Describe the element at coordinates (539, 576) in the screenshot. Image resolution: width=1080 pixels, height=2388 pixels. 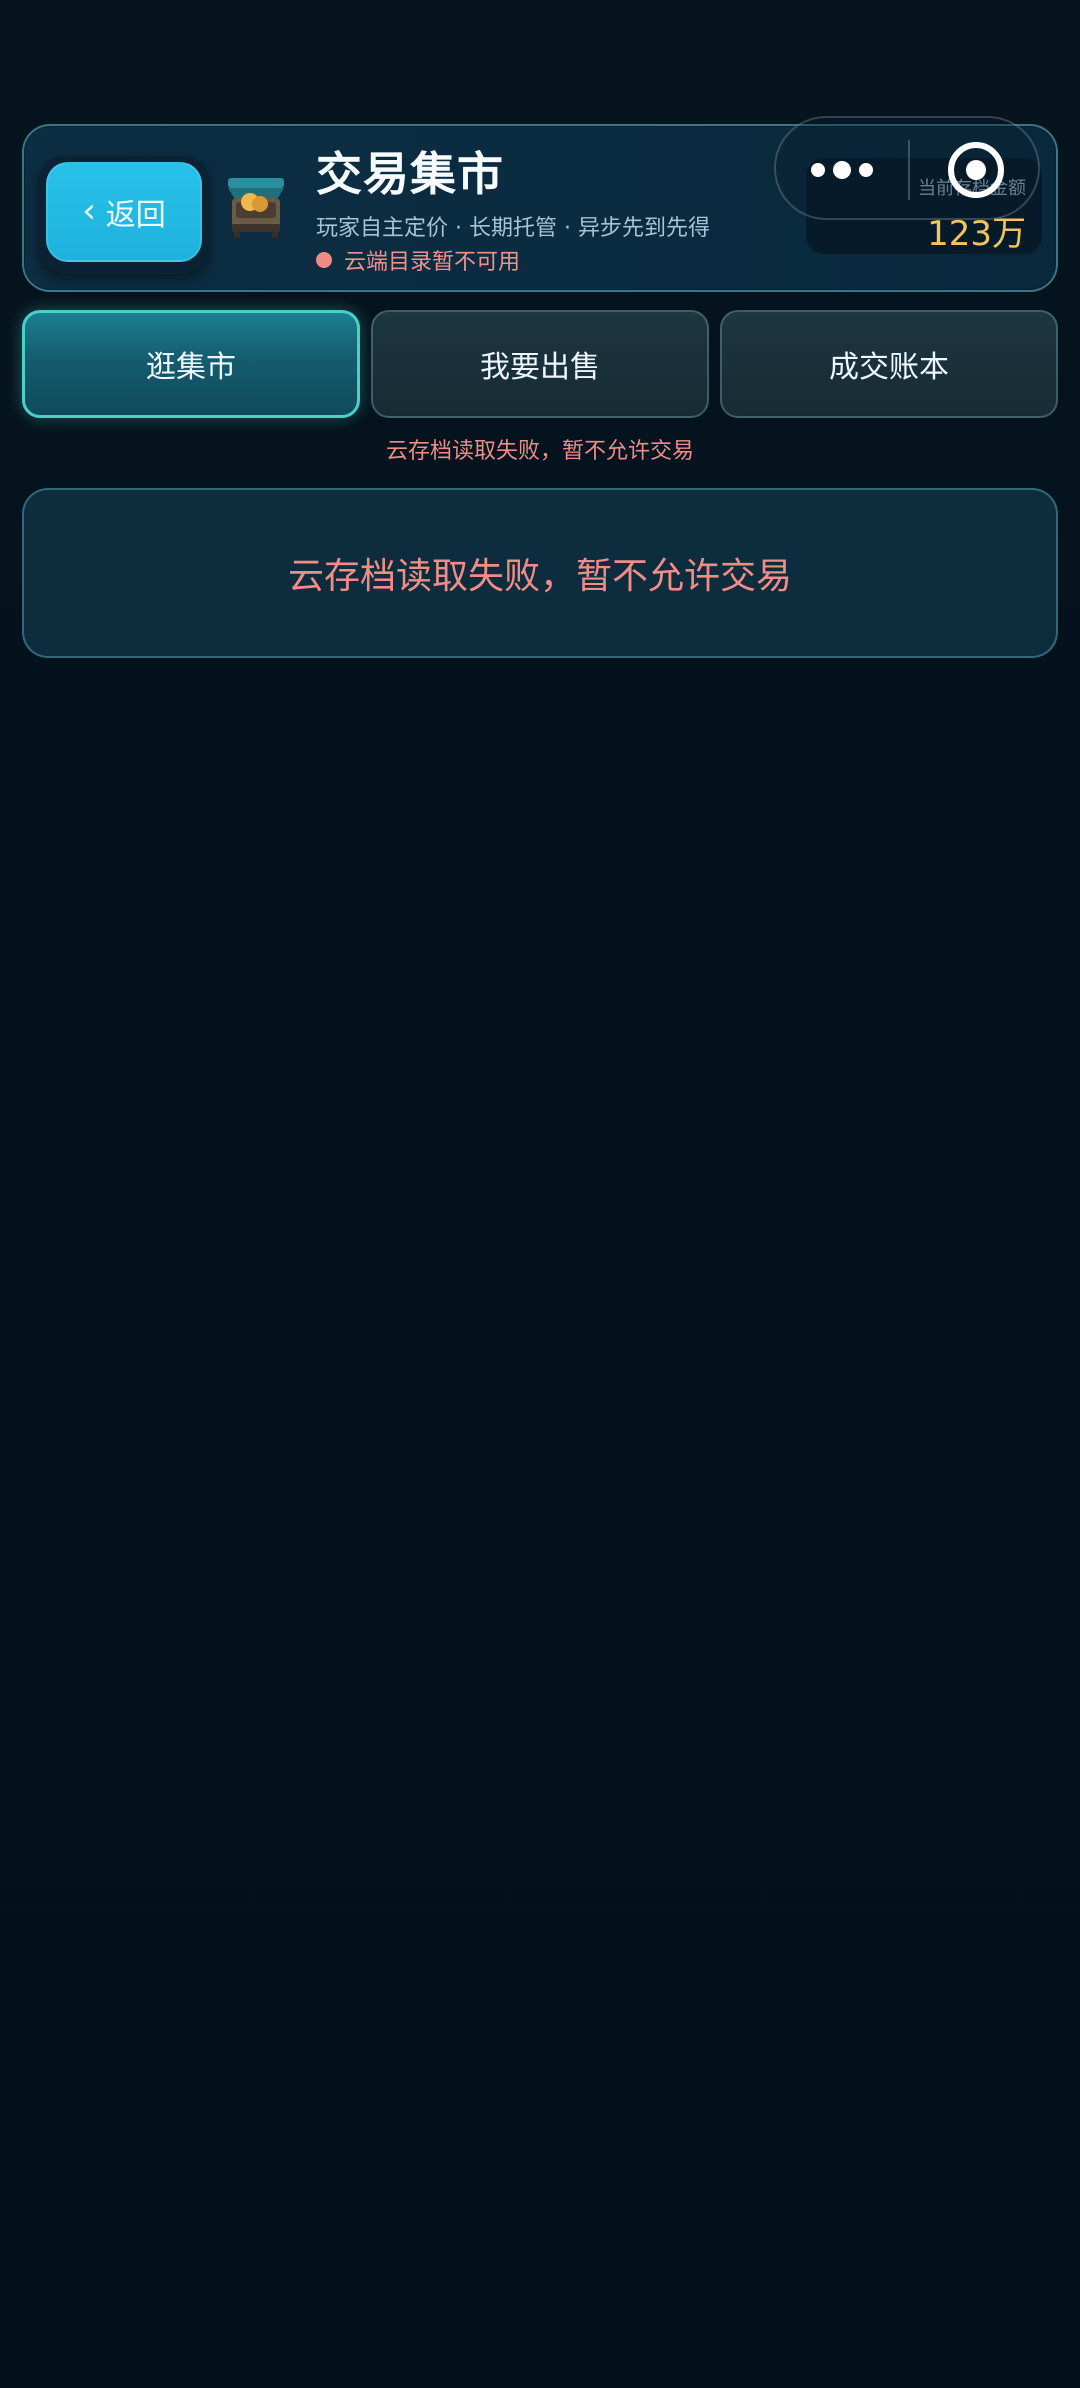
I see `empty-state-message: 云存档读取失败，暂不允许交易` at that location.